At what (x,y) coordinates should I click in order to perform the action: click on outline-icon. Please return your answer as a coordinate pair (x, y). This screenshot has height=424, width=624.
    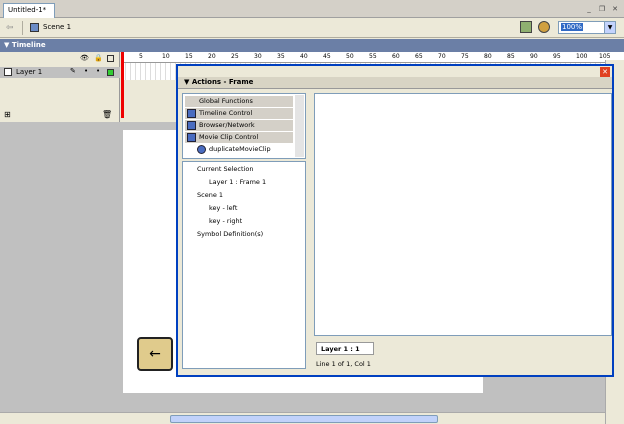
    Looking at the image, I should click on (110, 58).